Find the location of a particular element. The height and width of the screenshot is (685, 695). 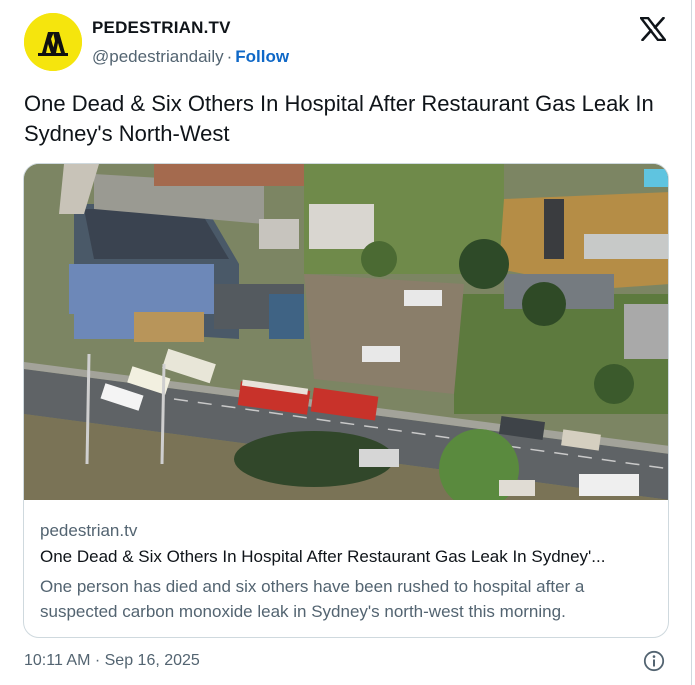

link-domain: pedestrian.tv is located at coordinates (88, 531).